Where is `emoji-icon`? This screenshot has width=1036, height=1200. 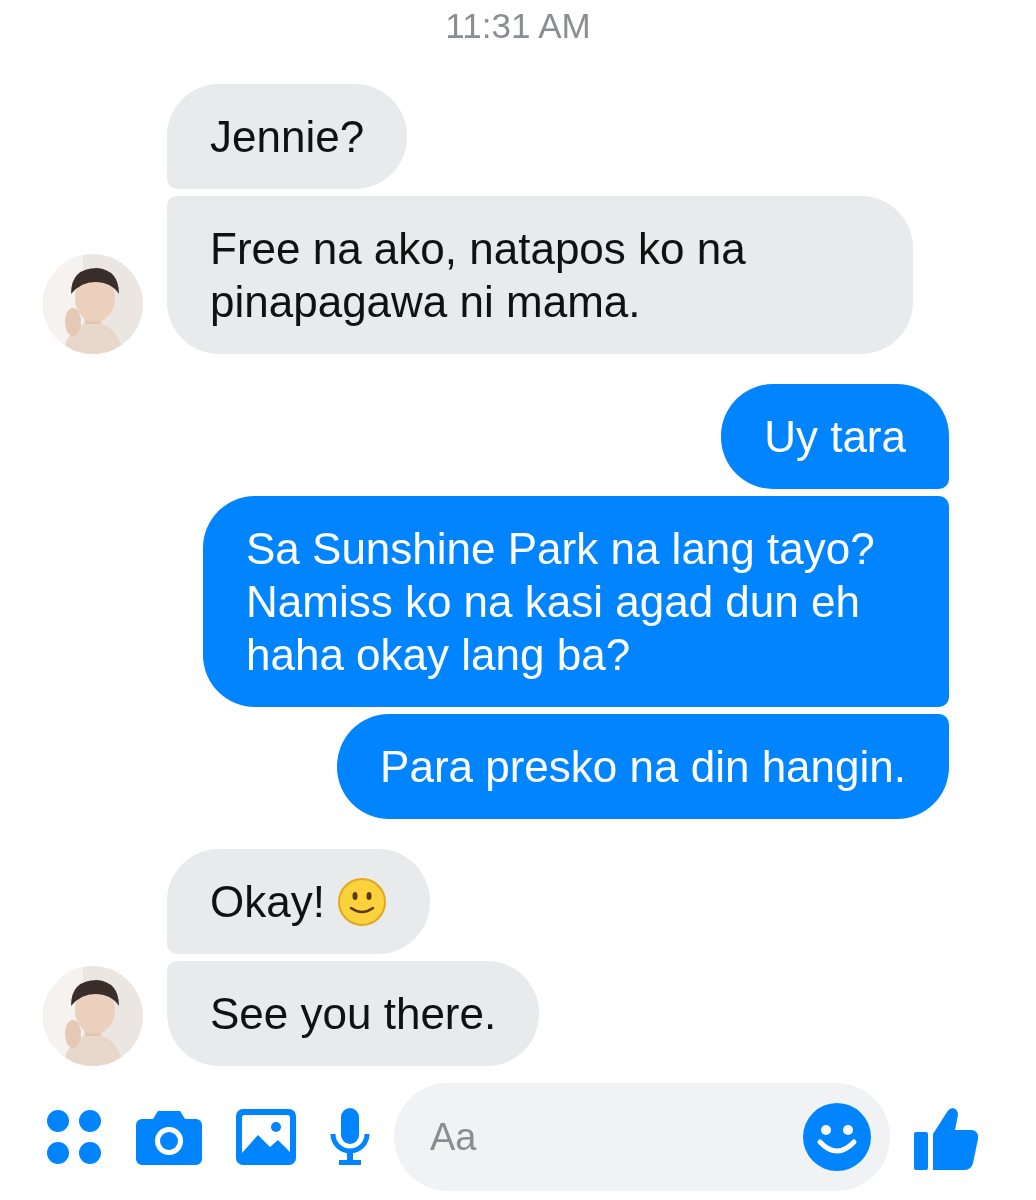
emoji-icon is located at coordinates (837, 1137).